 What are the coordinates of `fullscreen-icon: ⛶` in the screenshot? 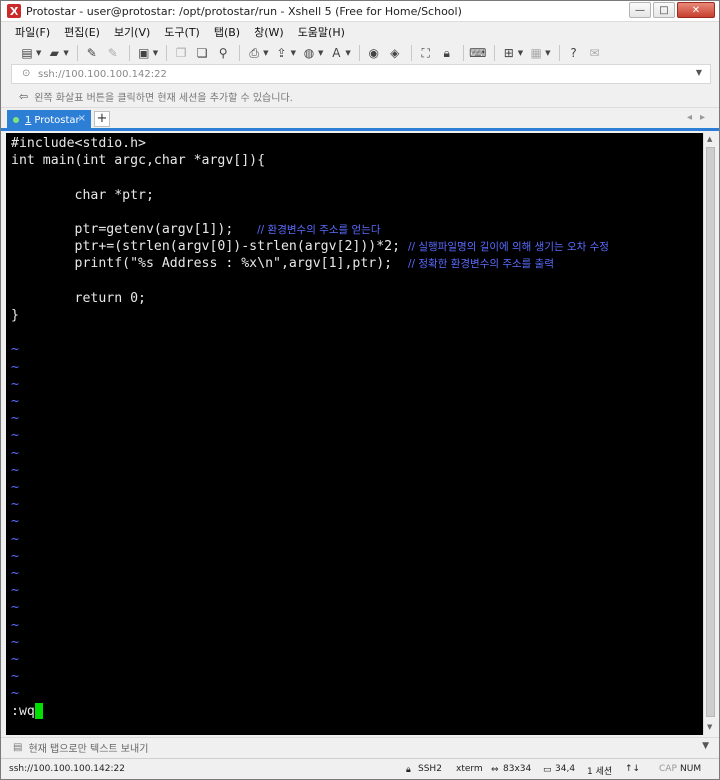 It's located at (426, 53).